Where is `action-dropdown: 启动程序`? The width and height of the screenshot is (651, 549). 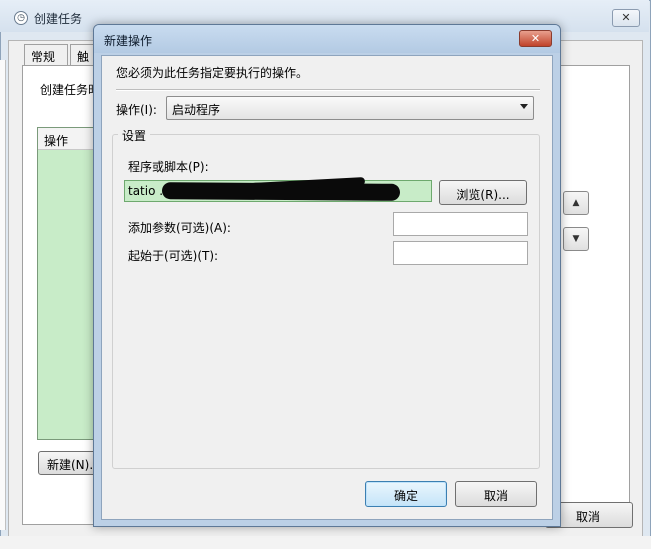
action-dropdown: 启动程序 is located at coordinates (350, 108).